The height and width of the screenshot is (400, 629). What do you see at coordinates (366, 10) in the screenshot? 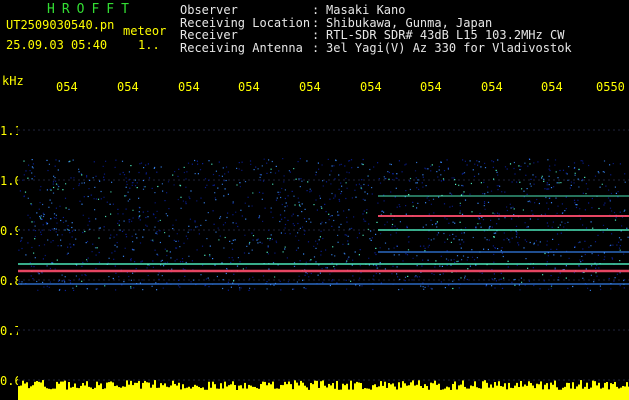
I see `observer-value: Masaki Kano` at bounding box center [366, 10].